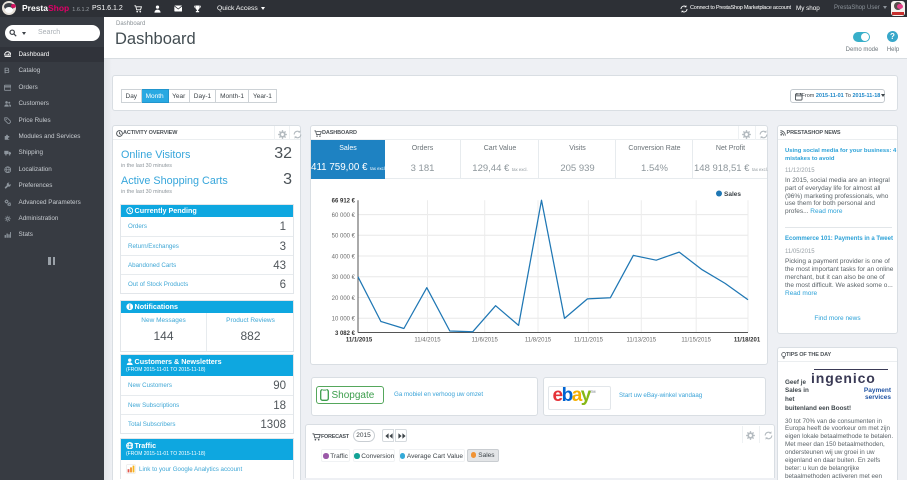 This screenshot has height=480, width=907. I want to click on svg-text: Sales, so click(732, 194).